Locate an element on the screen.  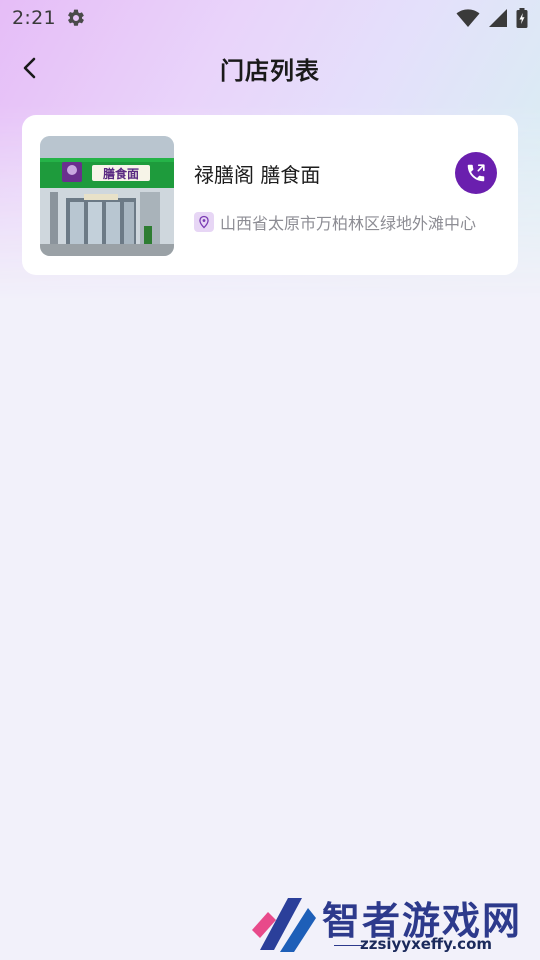
status-time: 2:21 is located at coordinates (34, 18).